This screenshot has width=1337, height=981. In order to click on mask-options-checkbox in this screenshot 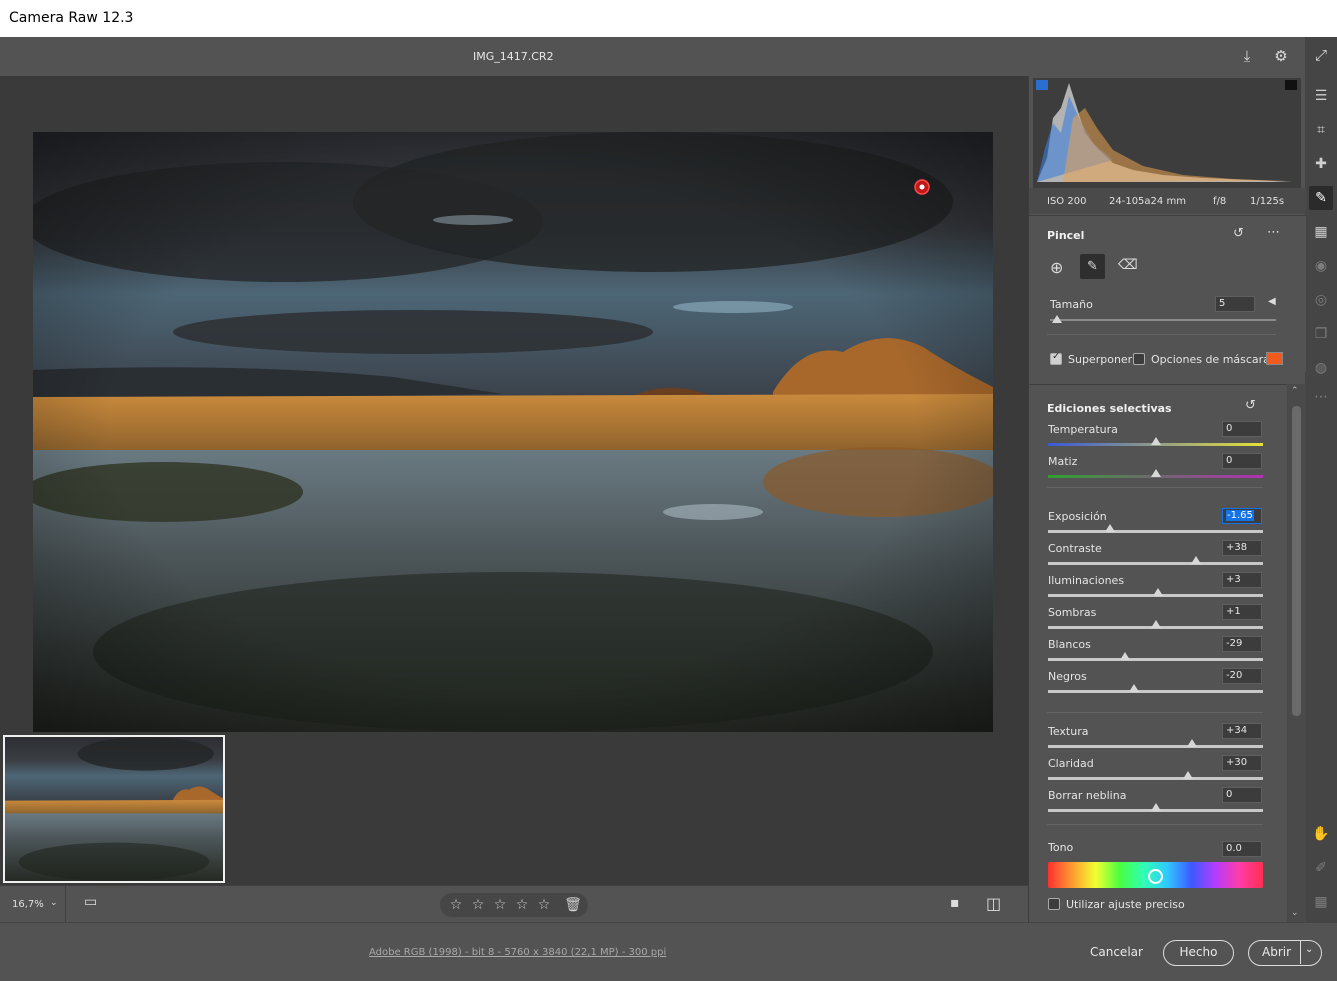, I will do `click(1139, 359)`.